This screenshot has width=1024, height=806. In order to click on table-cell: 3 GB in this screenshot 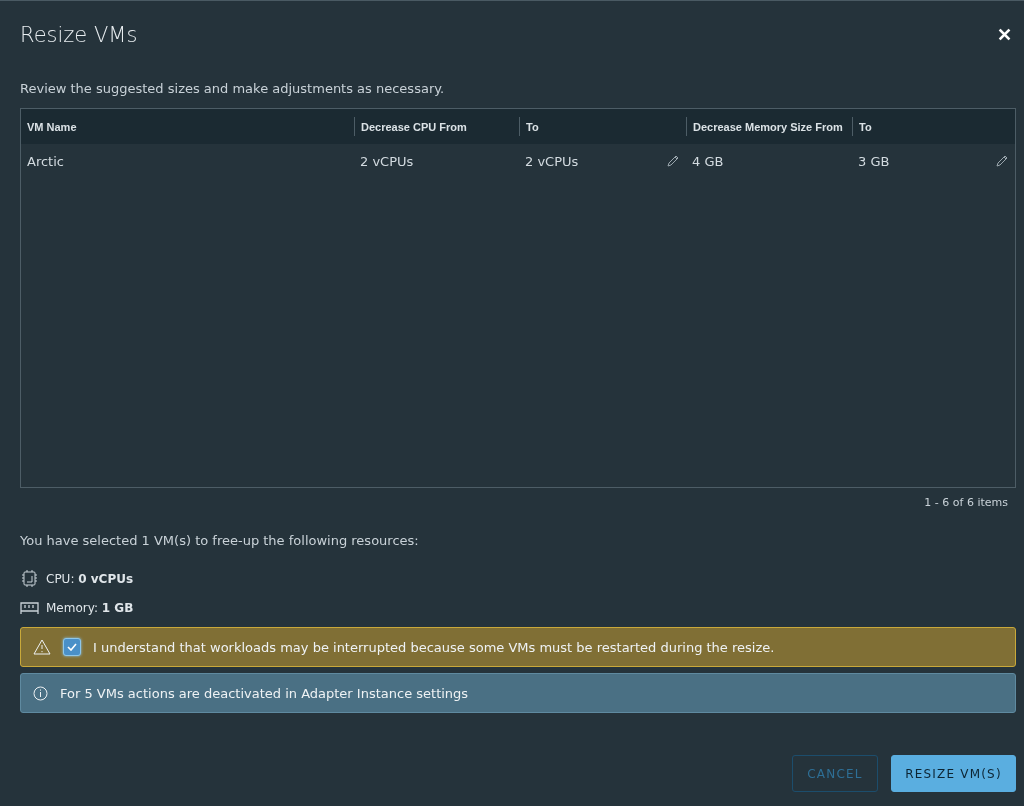, I will do `click(874, 161)`.